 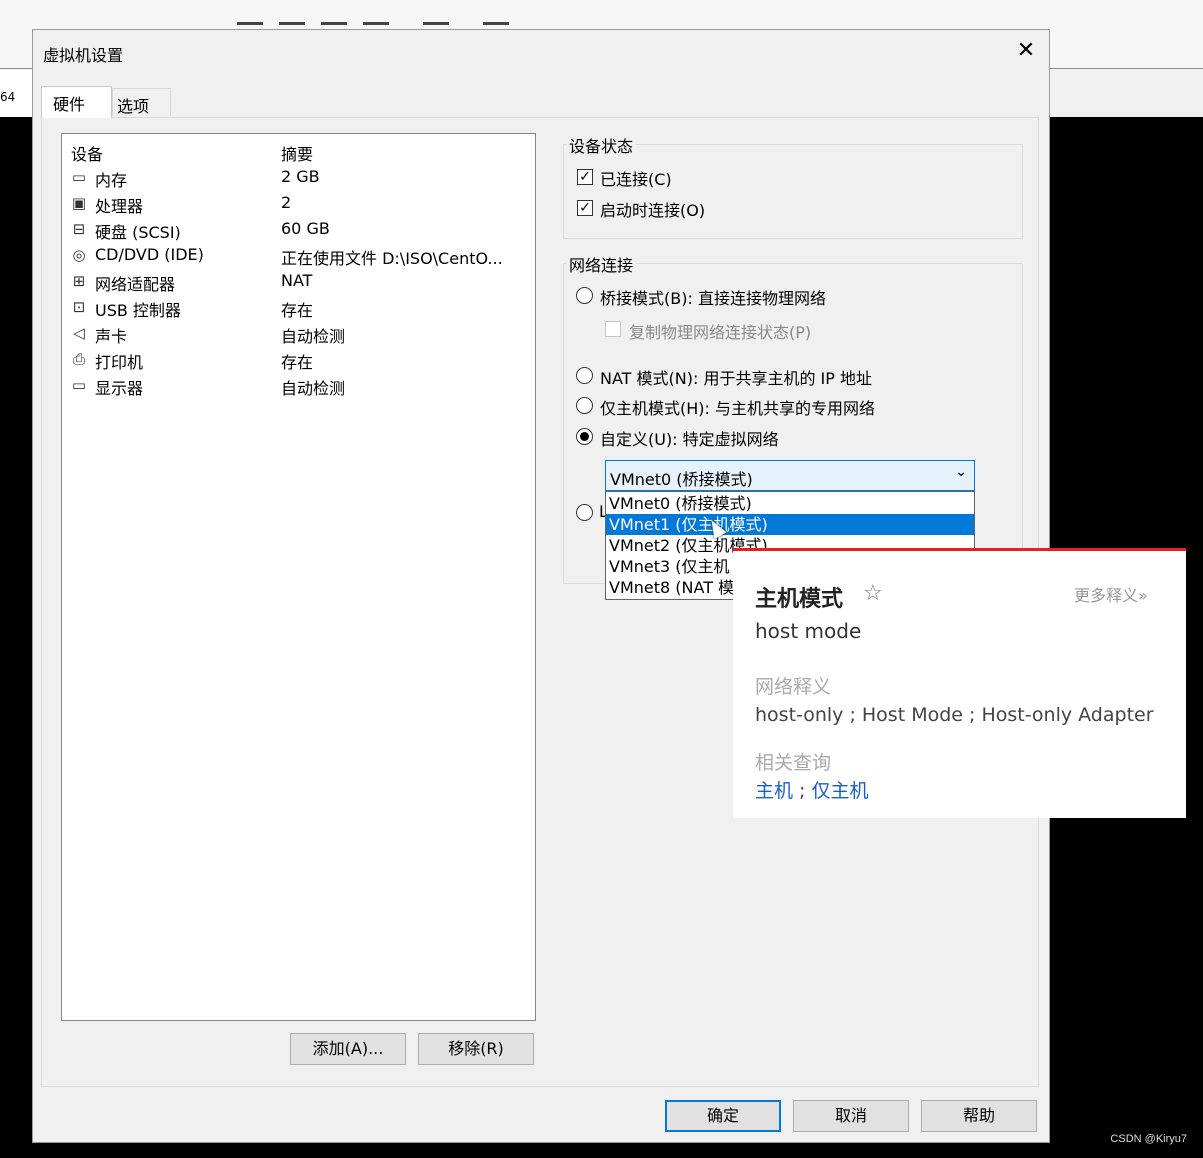 I want to click on custom-radio, so click(x=584, y=436).